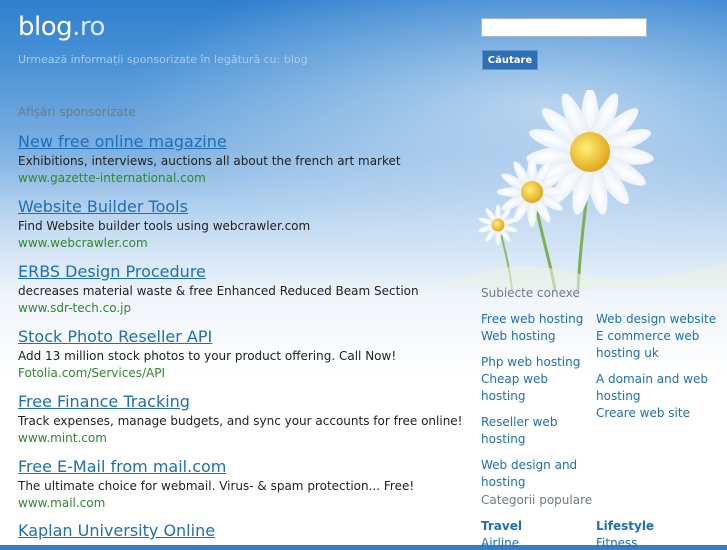 This screenshot has height=550, width=727. I want to click on ad-url-link: Fotolia.com/Services/API, so click(238, 373).